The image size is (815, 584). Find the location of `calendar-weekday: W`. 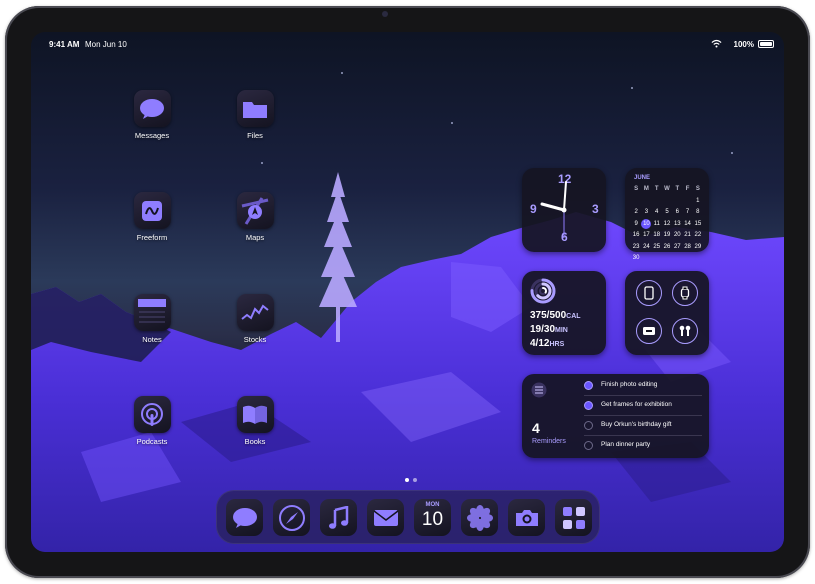

calendar-weekday: W is located at coordinates (667, 189).